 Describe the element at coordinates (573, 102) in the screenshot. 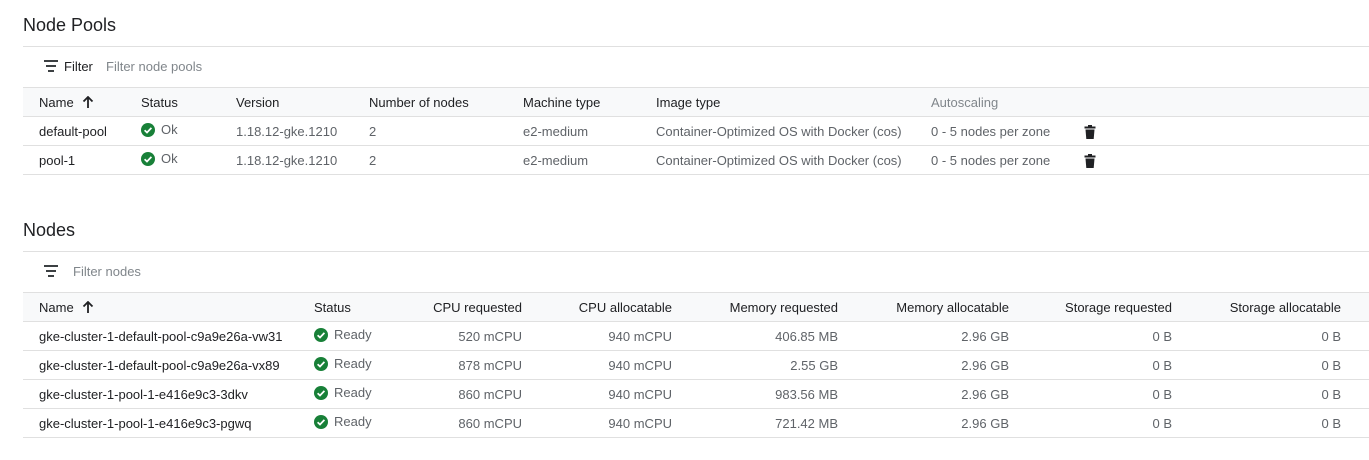

I see `column-header-machine-type: Machine type` at that location.